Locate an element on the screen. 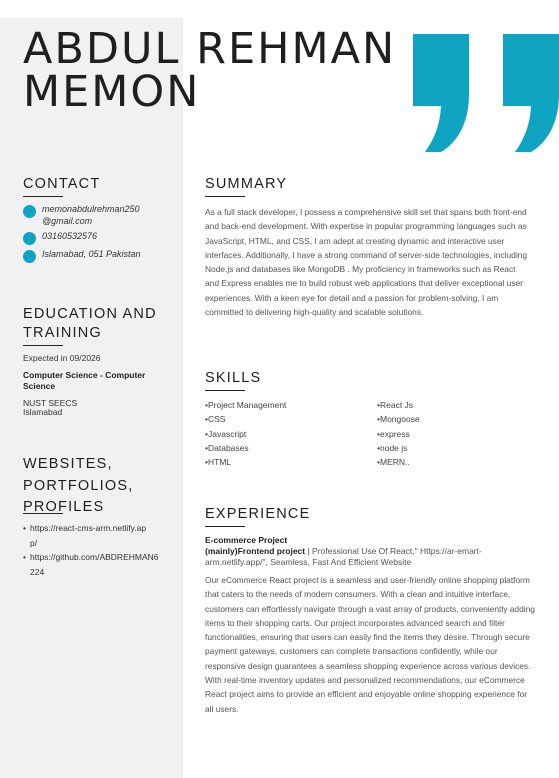 The image size is (559, 778). email-text: memonabdulrehman250@gmail.com is located at coordinates (91, 215).